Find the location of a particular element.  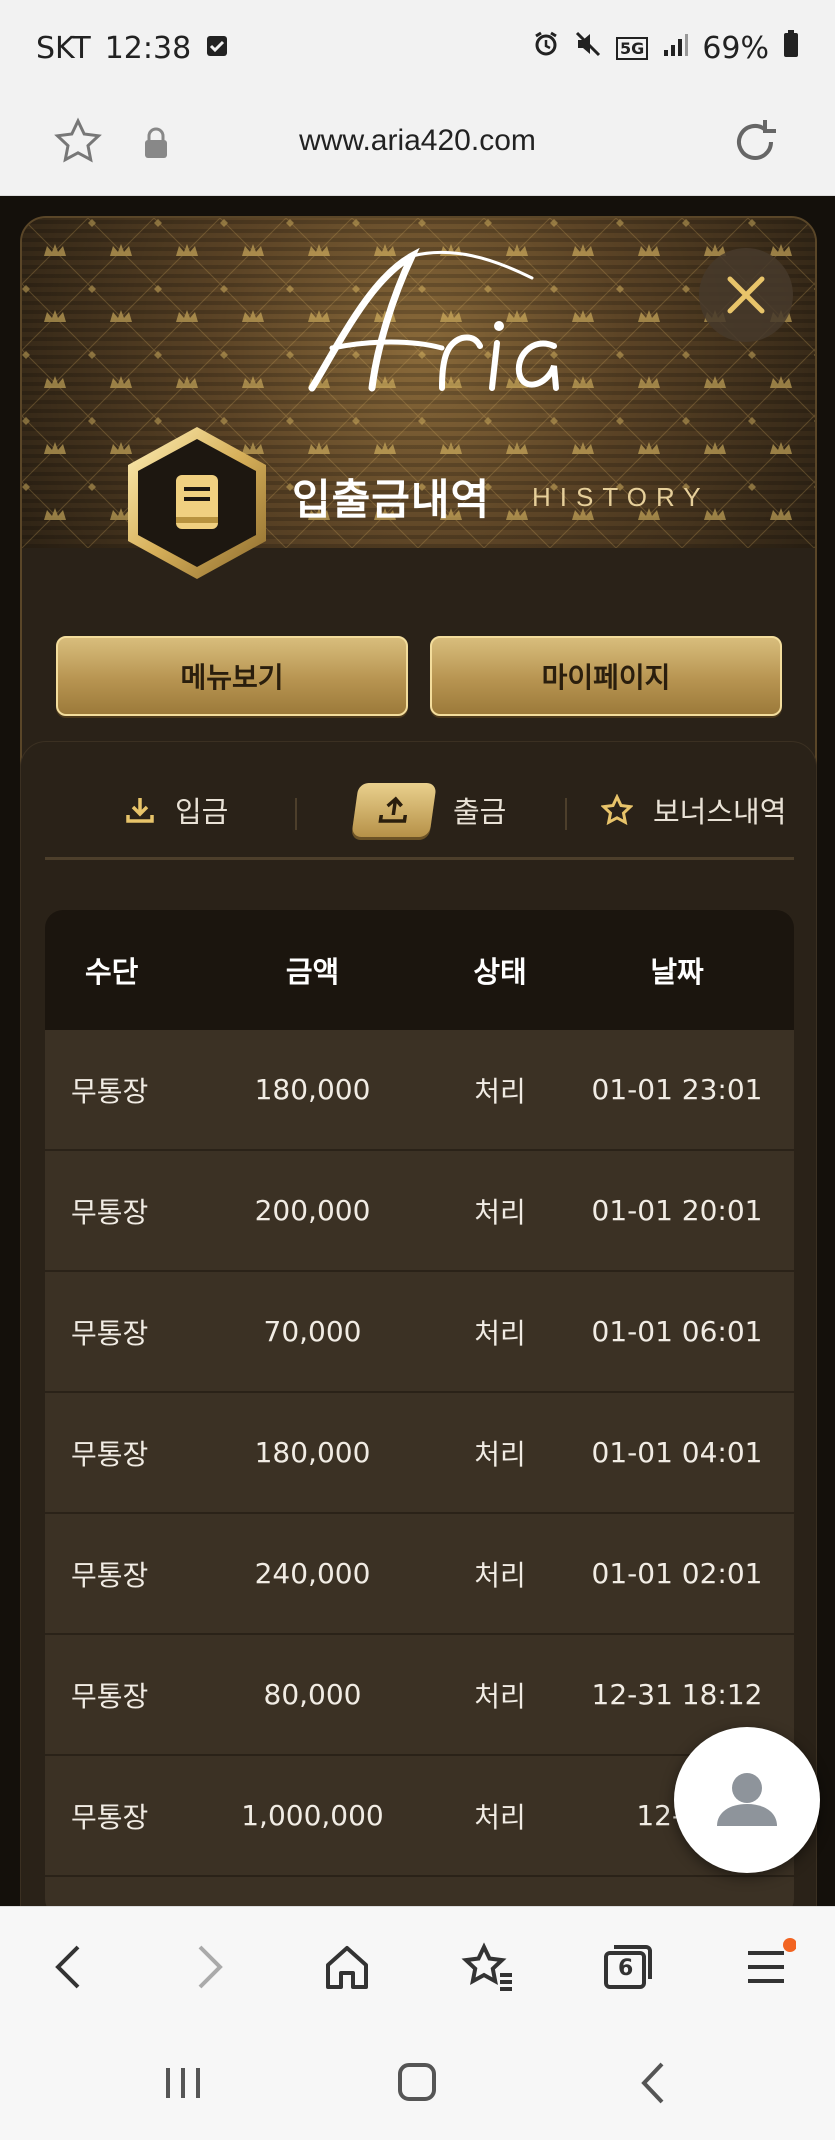

tab-bonus: 보너스내역 is located at coordinates (693, 810).